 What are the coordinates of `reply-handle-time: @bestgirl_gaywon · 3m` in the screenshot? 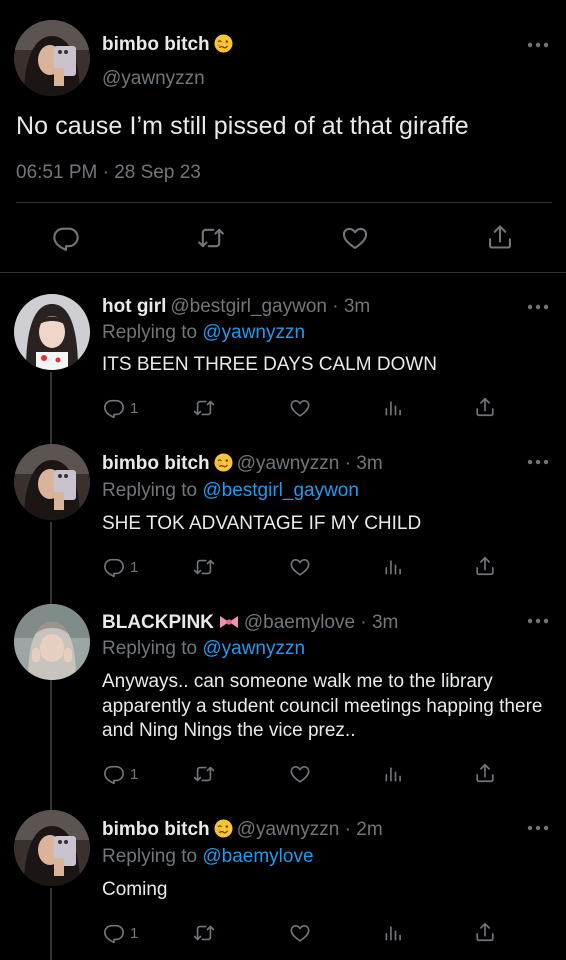 It's located at (270, 306).